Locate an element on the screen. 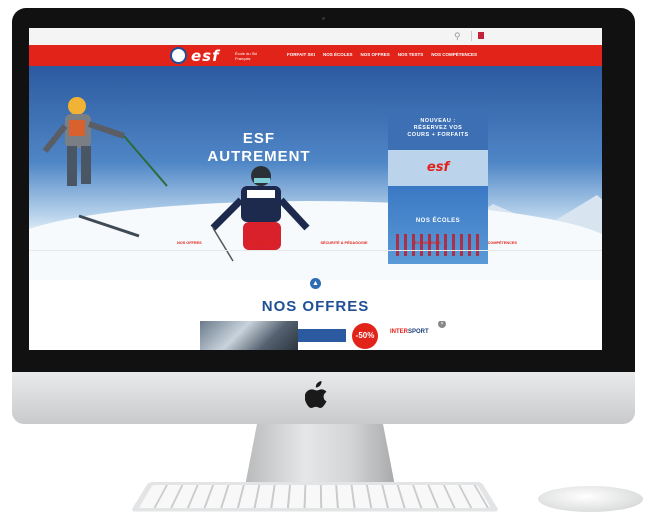 The image size is (651, 516). logo: esf is located at coordinates (205, 56).